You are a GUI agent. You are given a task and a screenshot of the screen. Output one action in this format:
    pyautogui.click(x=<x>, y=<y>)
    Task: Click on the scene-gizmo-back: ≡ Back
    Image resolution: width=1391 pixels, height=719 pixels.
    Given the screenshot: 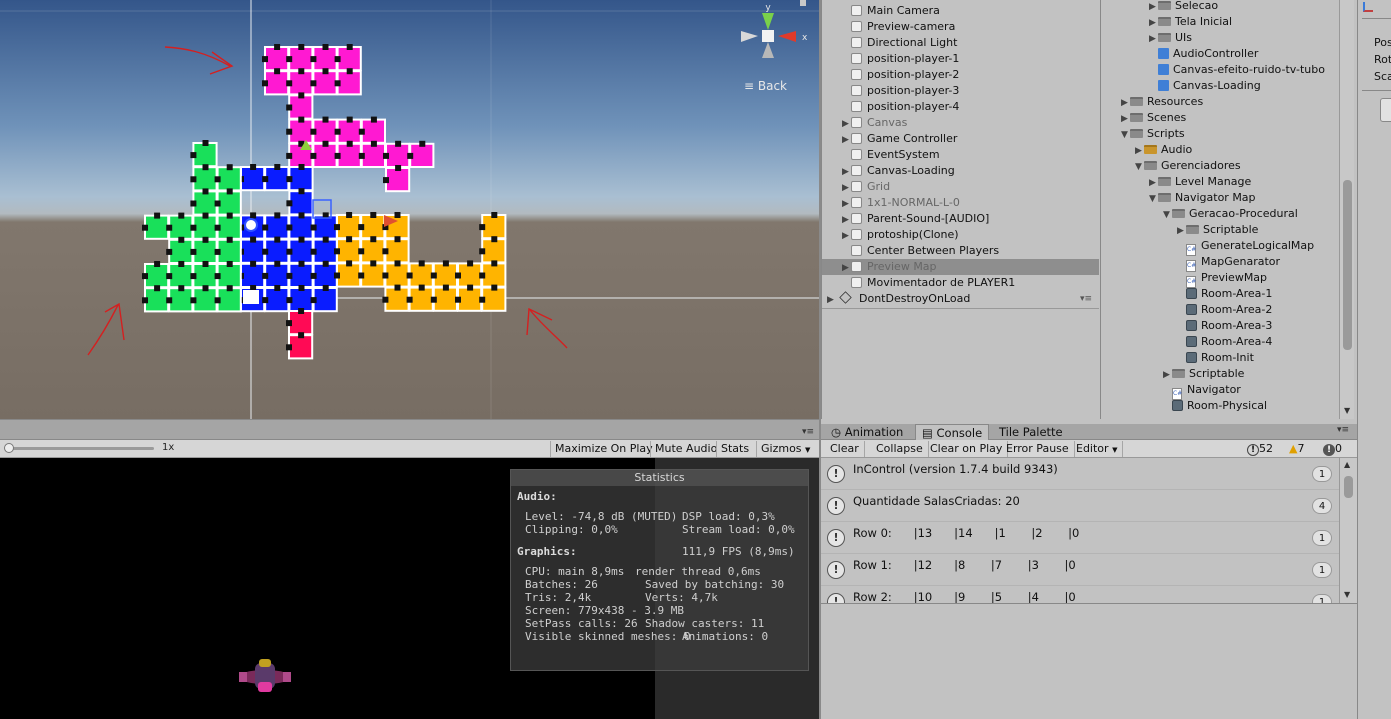 What is the action you would take?
    pyautogui.click(x=765, y=86)
    